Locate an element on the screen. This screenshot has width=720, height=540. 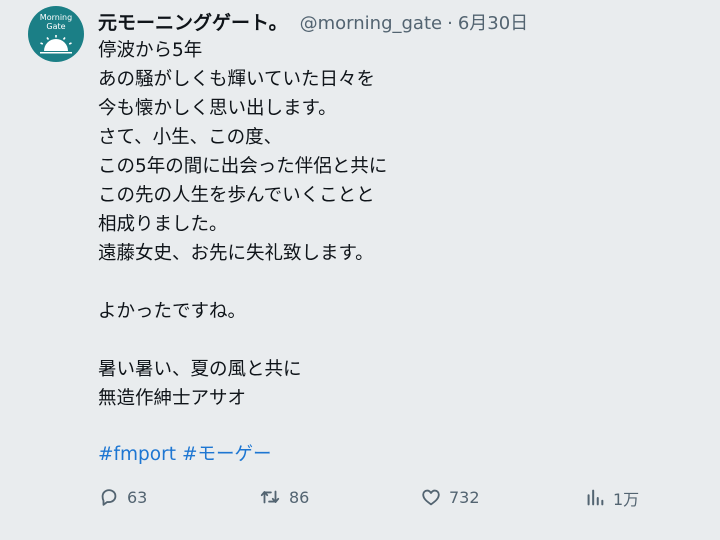
tweet-text-line: 遠藤女史、お先に失礼致します。 is located at coordinates (236, 253).